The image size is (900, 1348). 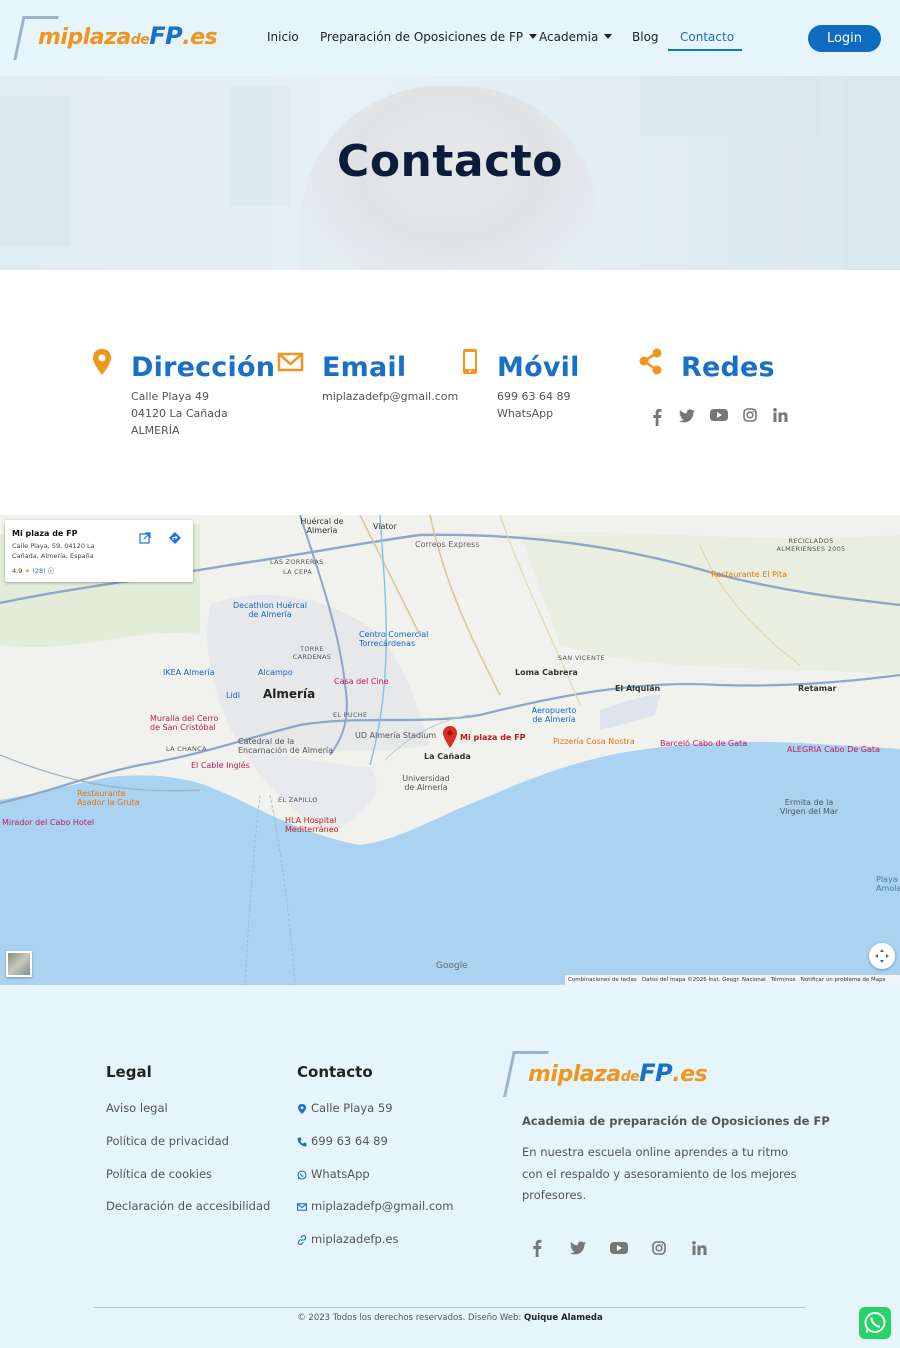 I want to click on map-footer-link: Notificar un problema de Maps, so click(x=843, y=980).